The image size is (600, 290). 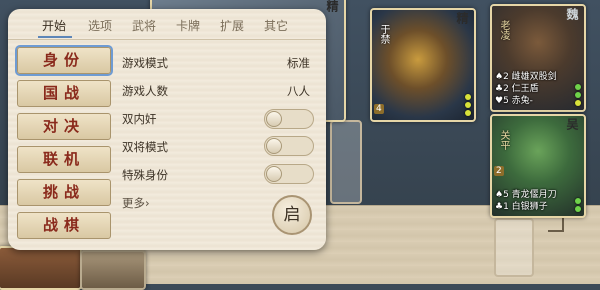 What do you see at coordinates (139, 119) in the screenshot?
I see `option-label-double-traitor: 双内奸` at bounding box center [139, 119].